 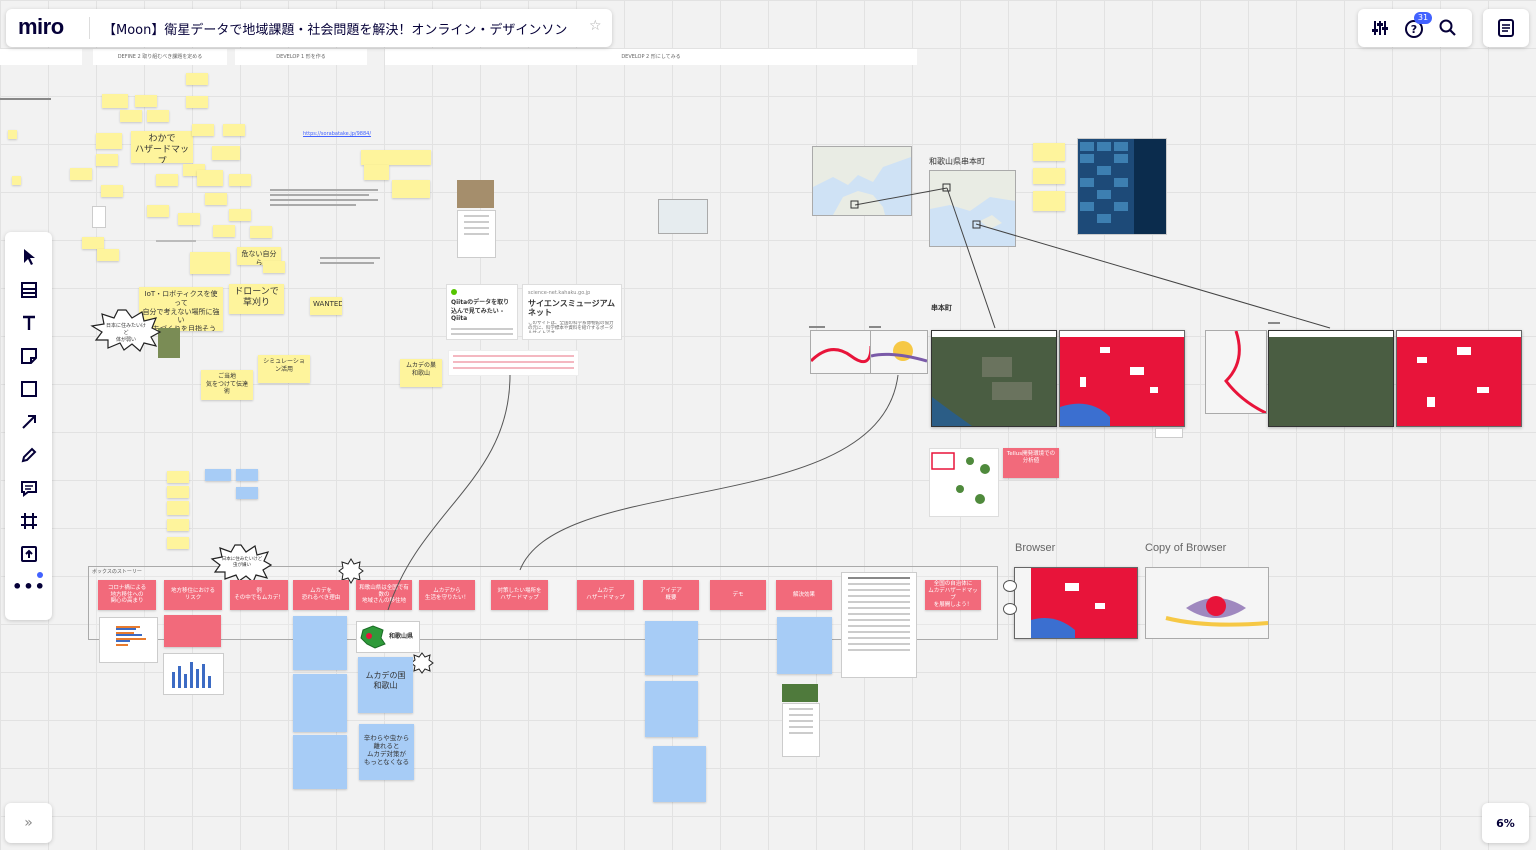 What do you see at coordinates (422, 663) in the screenshot?
I see `spiky-bubble` at bounding box center [422, 663].